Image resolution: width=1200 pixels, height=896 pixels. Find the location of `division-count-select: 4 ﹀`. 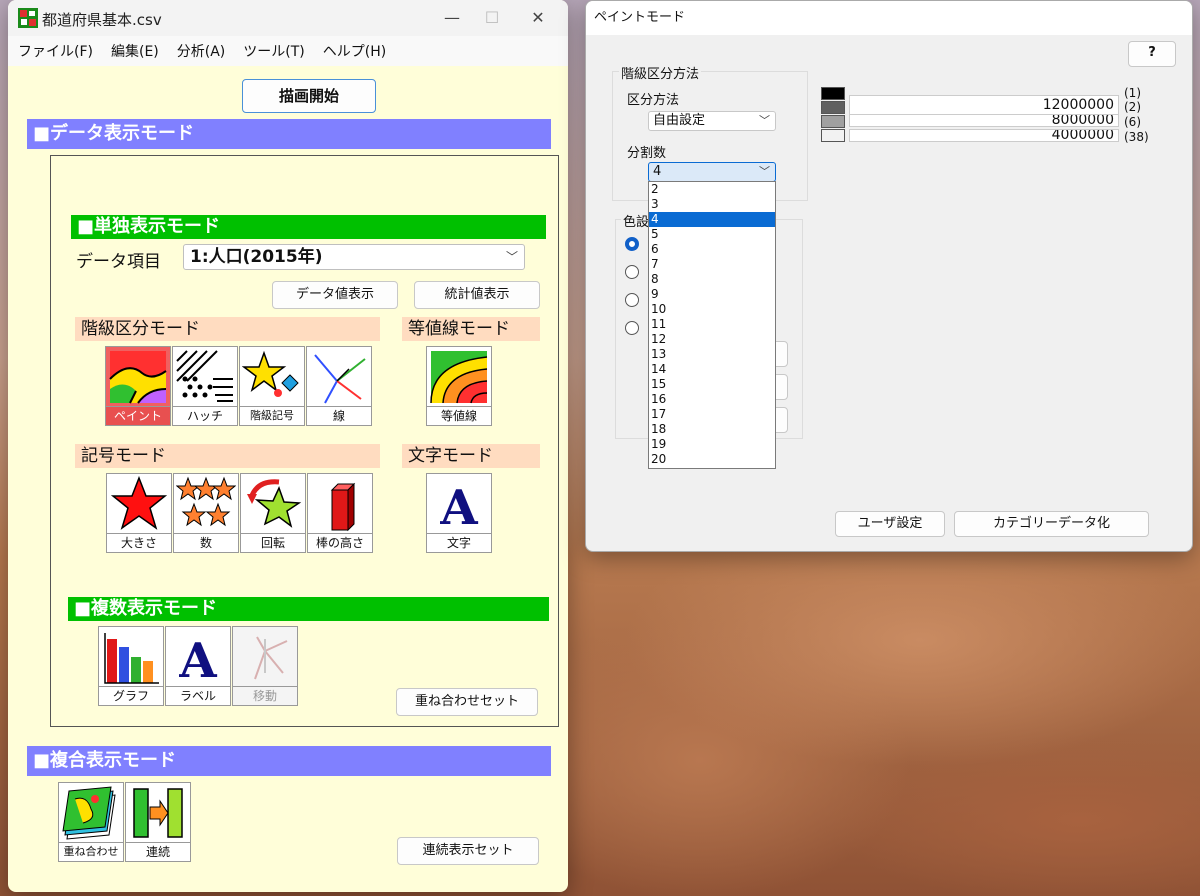

division-count-select: 4 ﹀ is located at coordinates (712, 172).